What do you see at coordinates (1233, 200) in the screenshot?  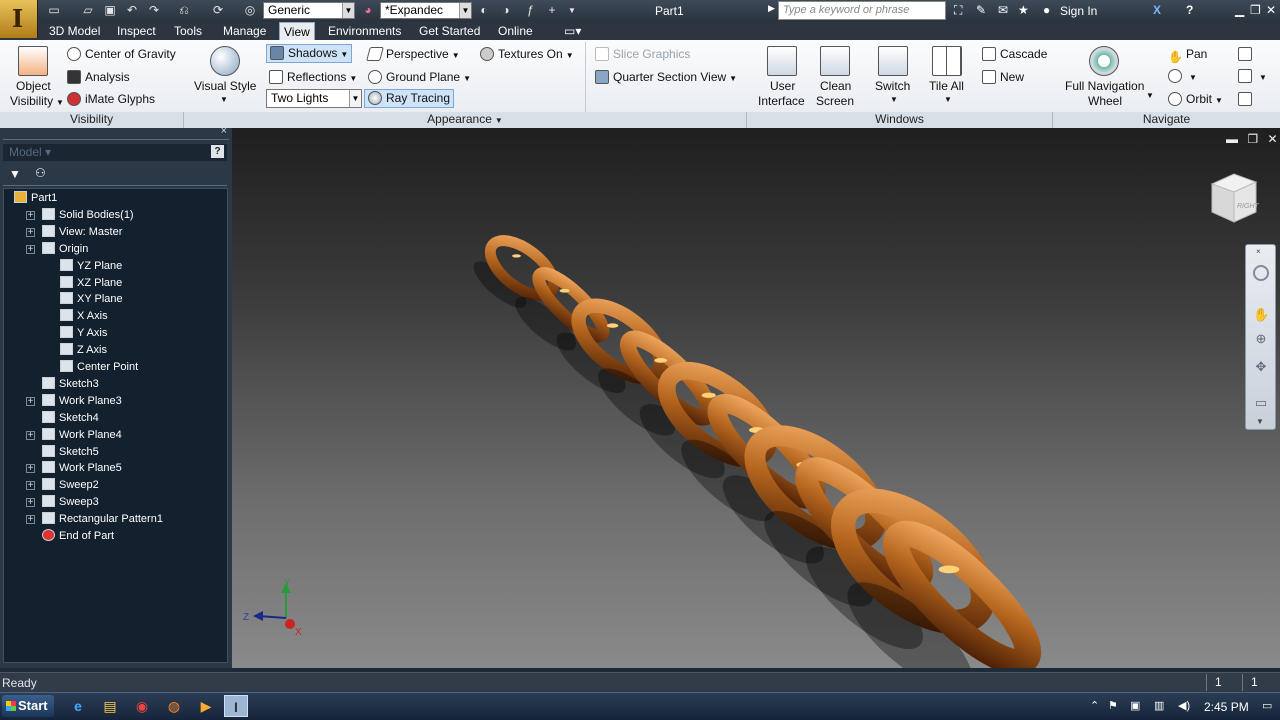 I see `viewcube: RIGHT` at bounding box center [1233, 200].